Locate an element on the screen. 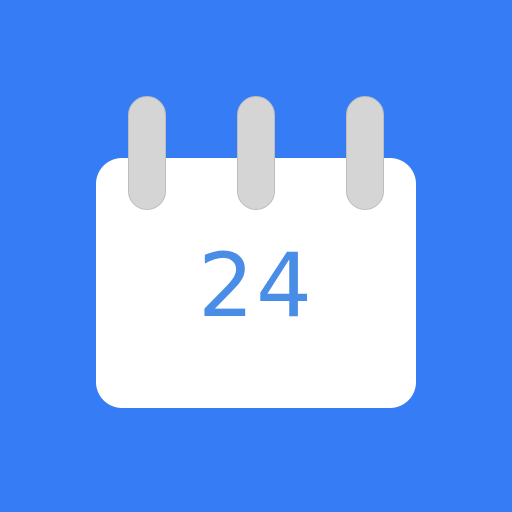  calendar-day-number: 24 is located at coordinates (256, 285).